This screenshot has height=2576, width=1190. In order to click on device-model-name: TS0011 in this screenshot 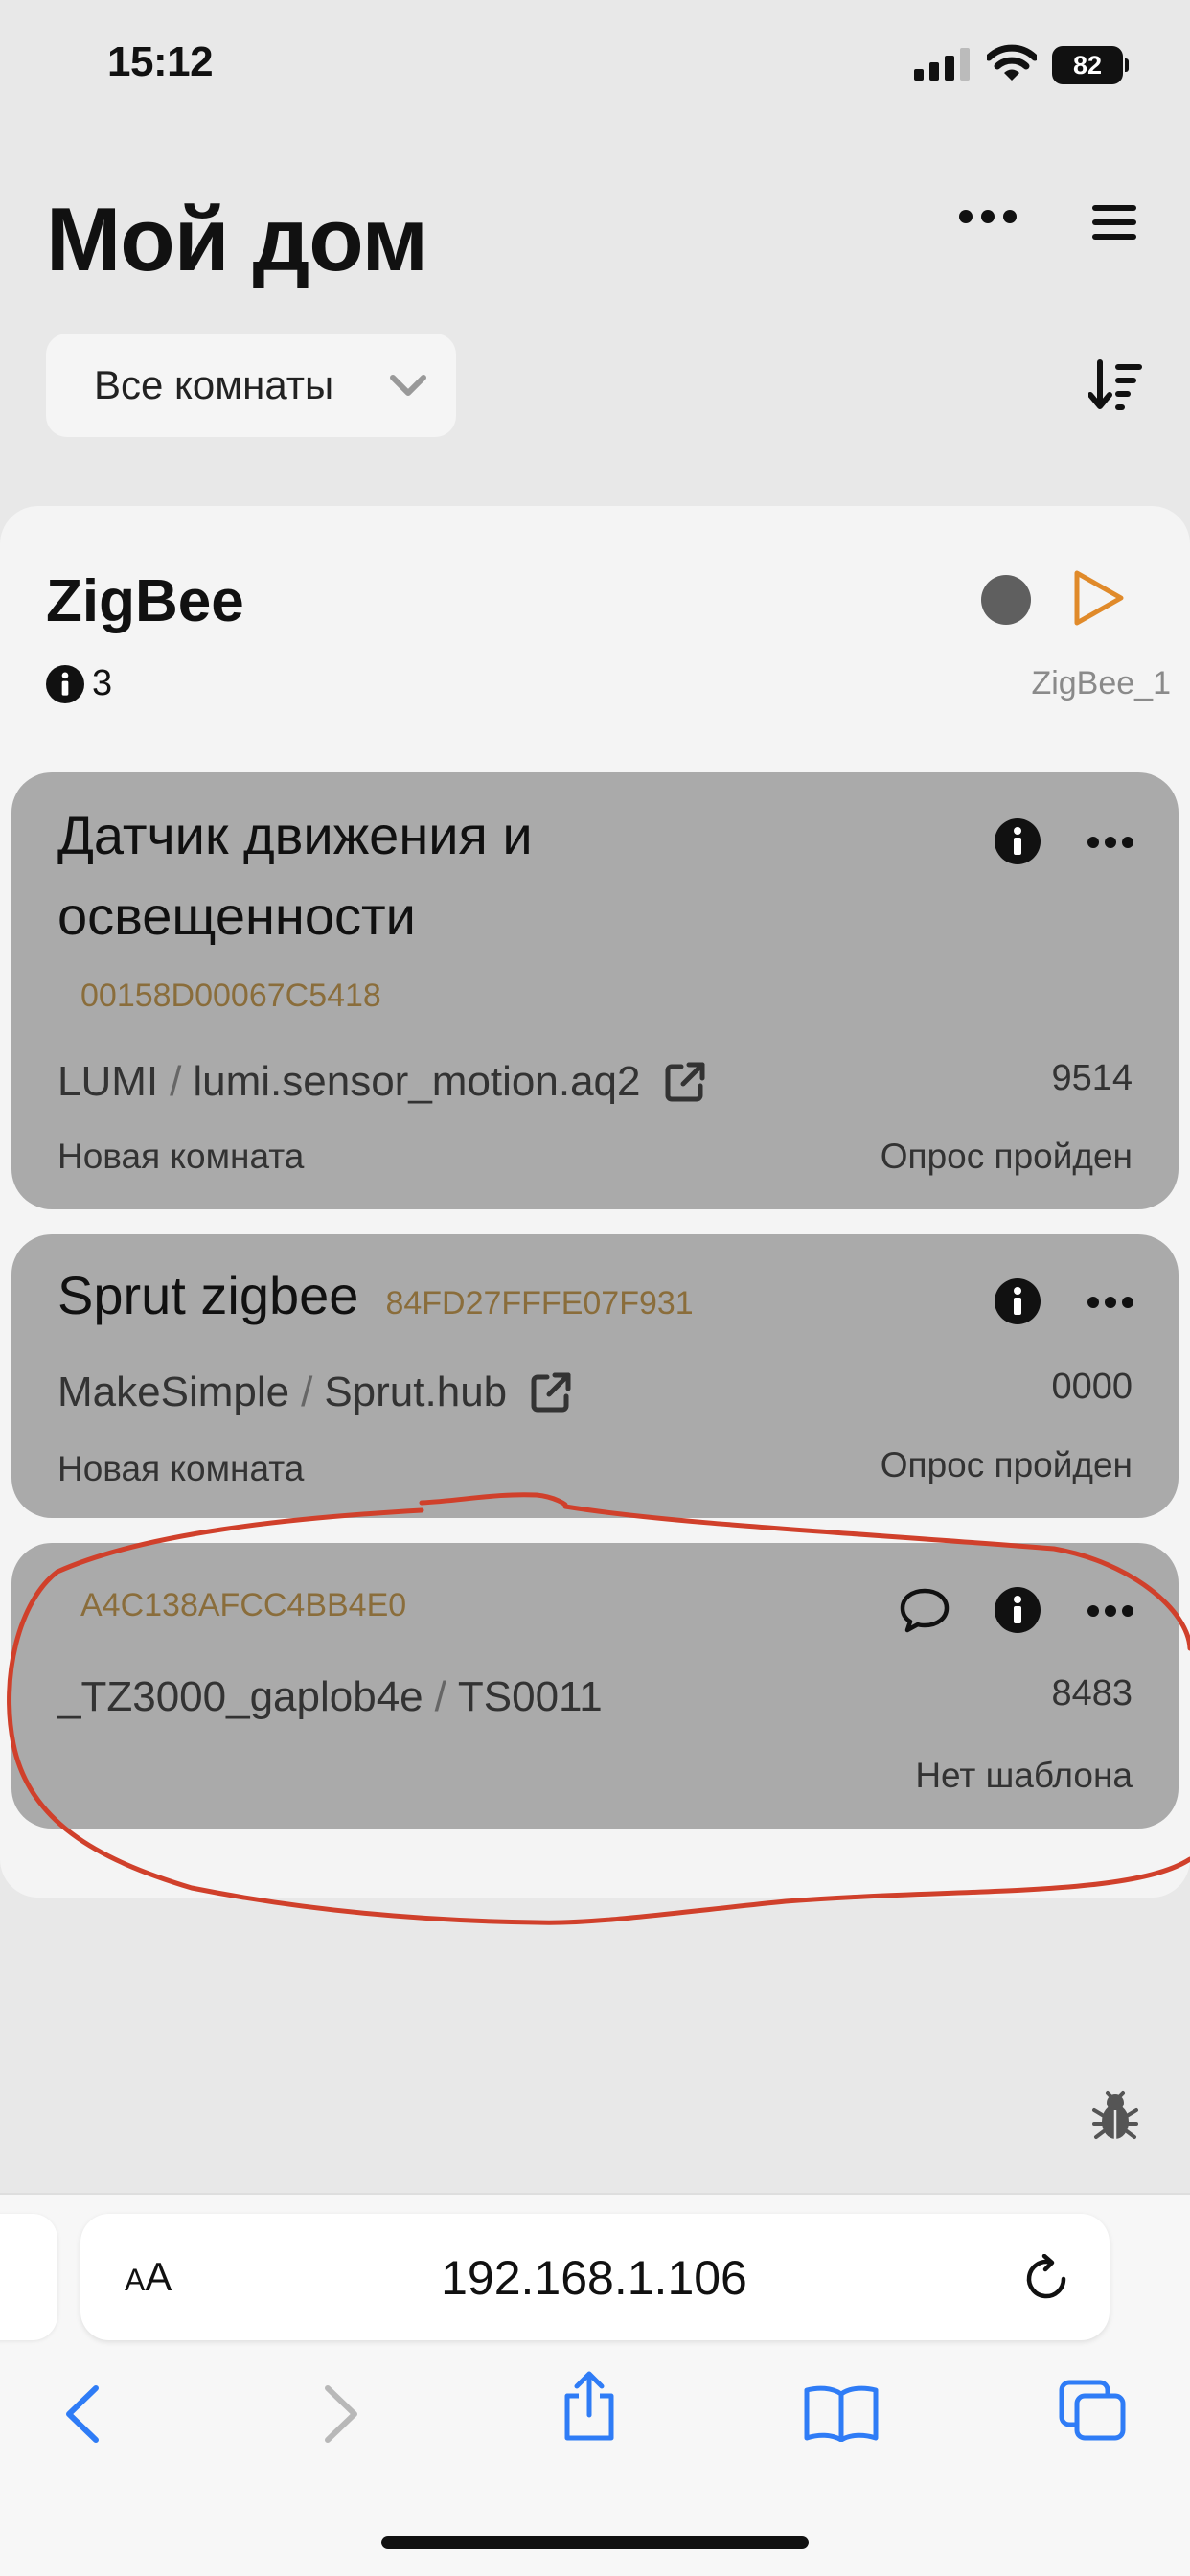, I will do `click(530, 1696)`.